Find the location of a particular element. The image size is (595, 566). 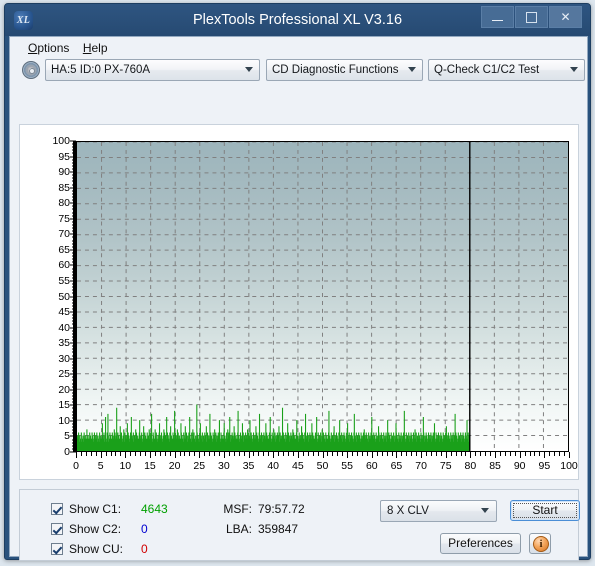

menu-options-accel: O is located at coordinates (33, 48).